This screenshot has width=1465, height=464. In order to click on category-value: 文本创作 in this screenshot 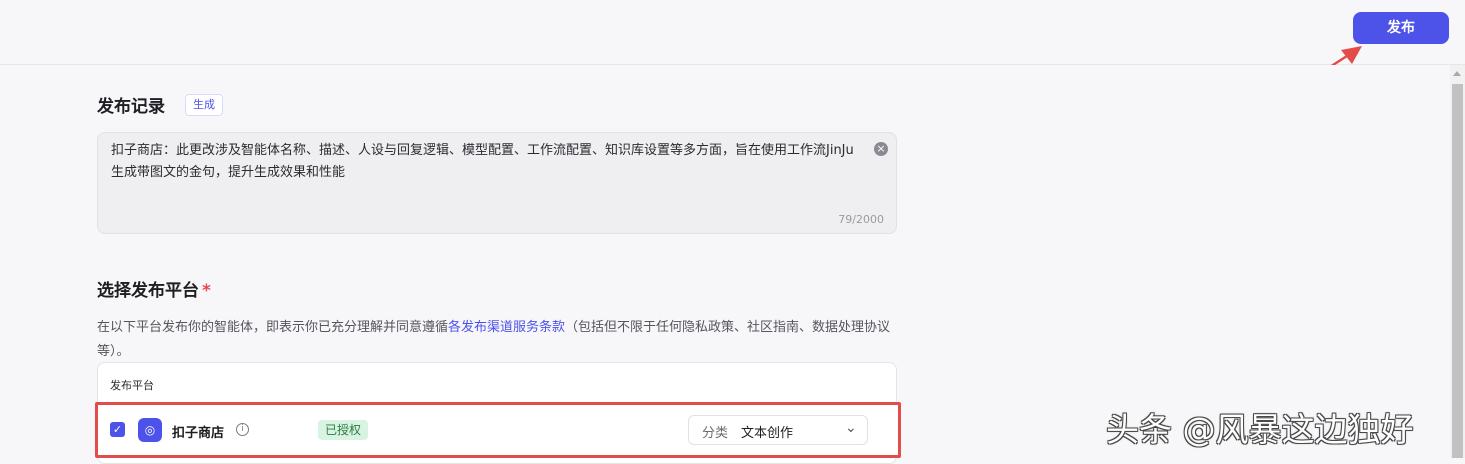, I will do `click(767, 433)`.